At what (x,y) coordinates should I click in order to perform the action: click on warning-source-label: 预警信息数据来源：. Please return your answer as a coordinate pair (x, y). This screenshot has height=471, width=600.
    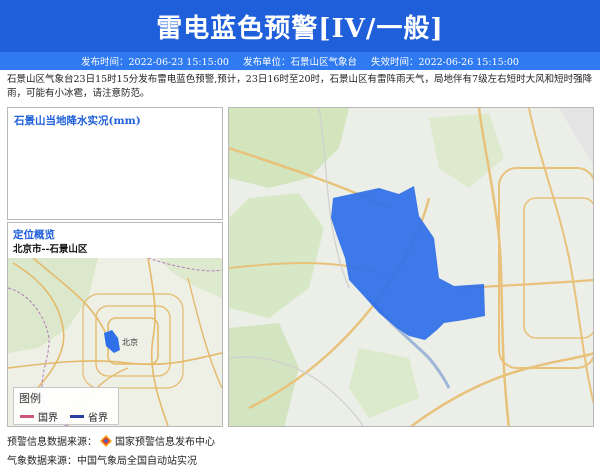
    Looking at the image, I should click on (52, 442).